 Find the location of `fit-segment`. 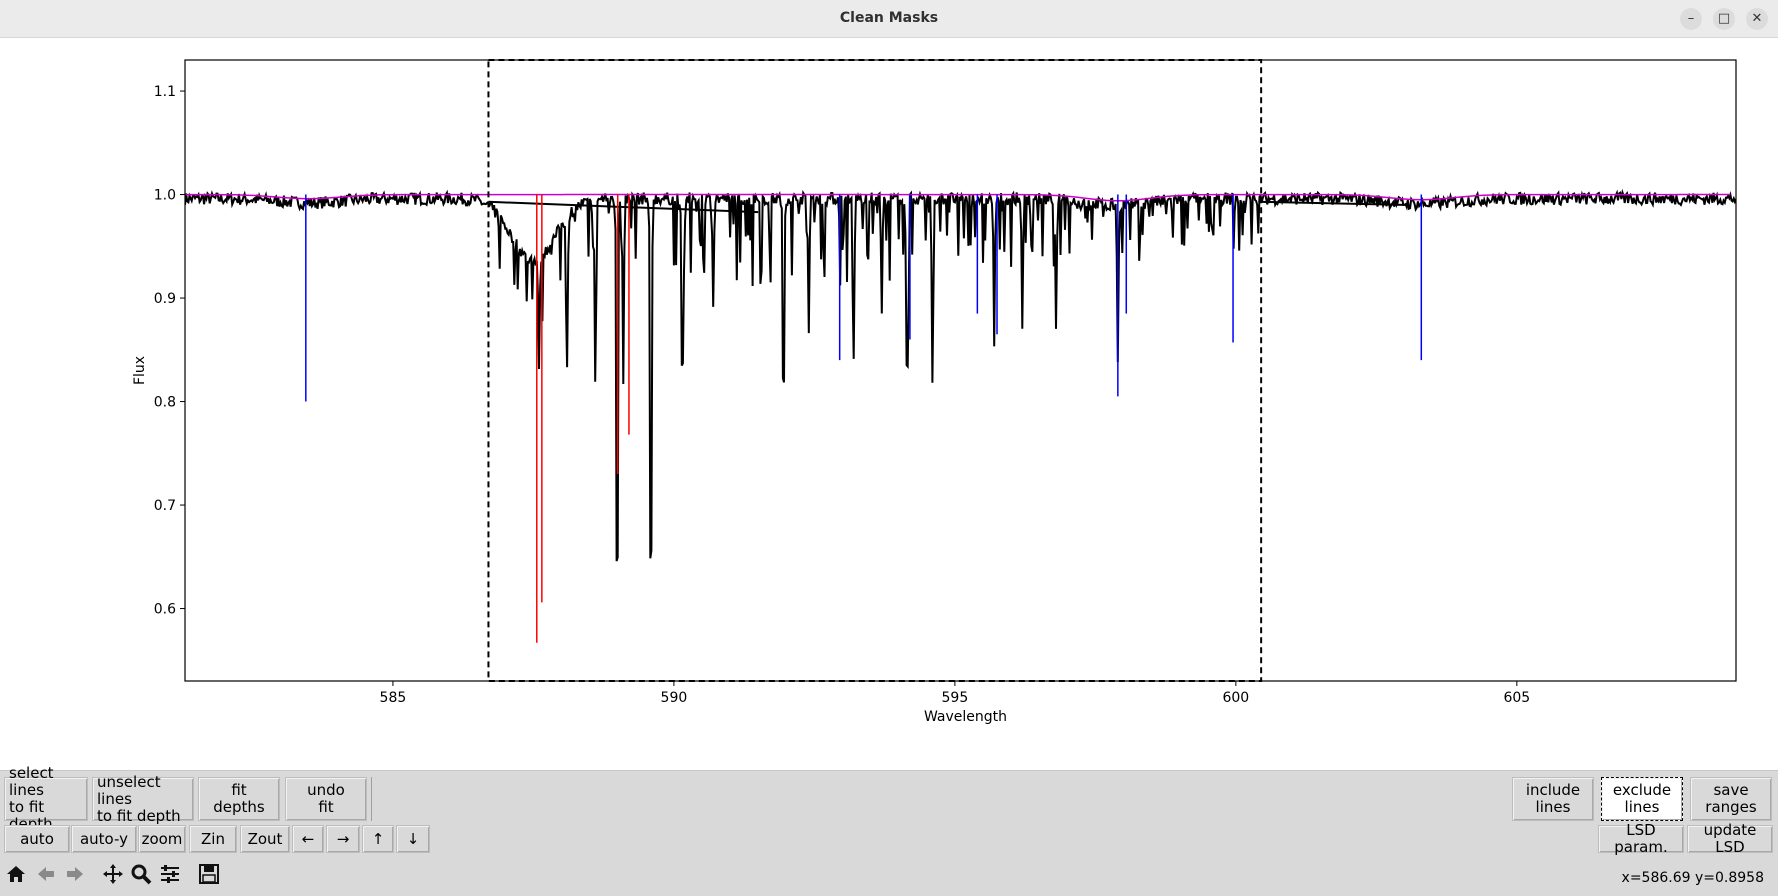

fit-segment is located at coordinates (623, 207).